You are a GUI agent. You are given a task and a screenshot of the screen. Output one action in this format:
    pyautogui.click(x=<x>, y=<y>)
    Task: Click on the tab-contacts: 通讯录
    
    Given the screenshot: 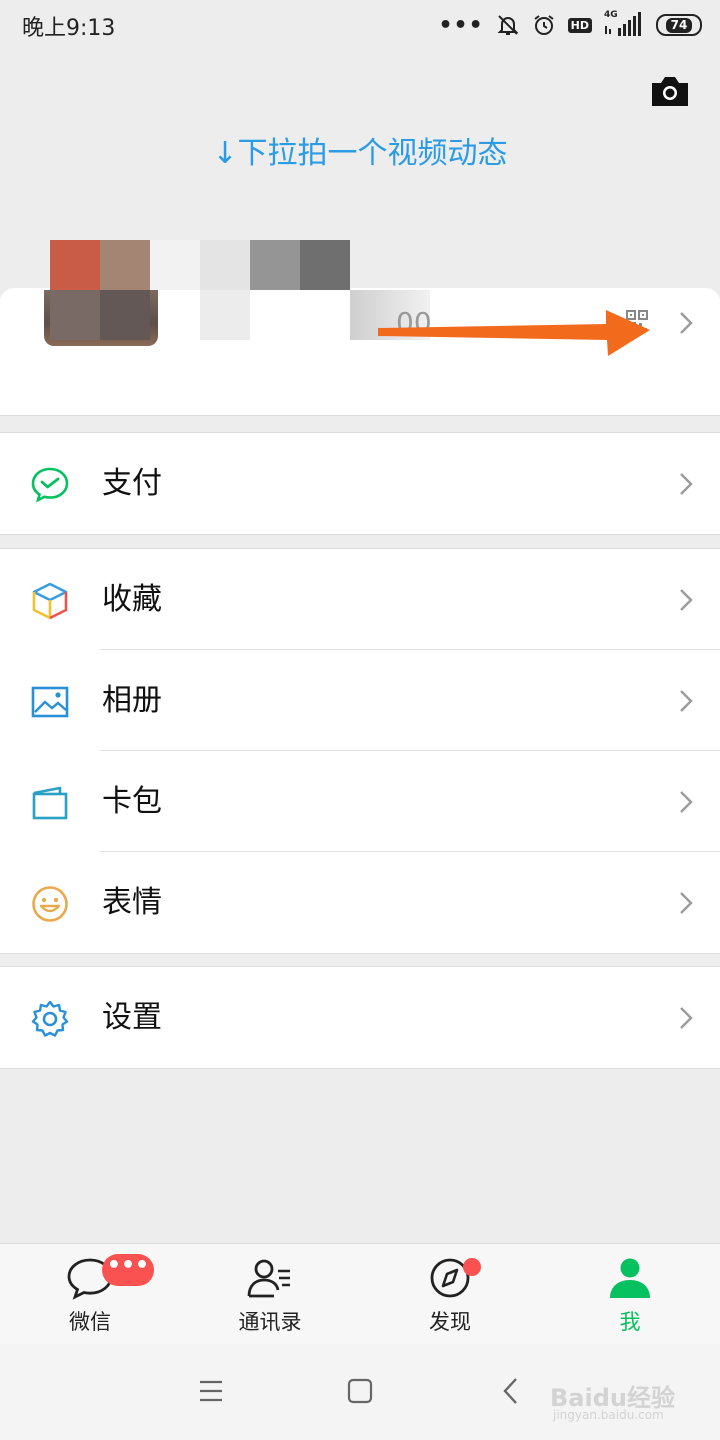 What is the action you would take?
    pyautogui.click(x=270, y=1294)
    